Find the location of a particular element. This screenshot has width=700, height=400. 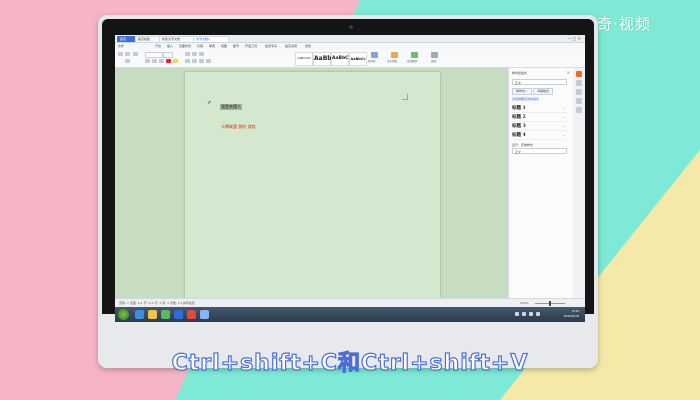

wps-icon is located at coordinates (579, 74).